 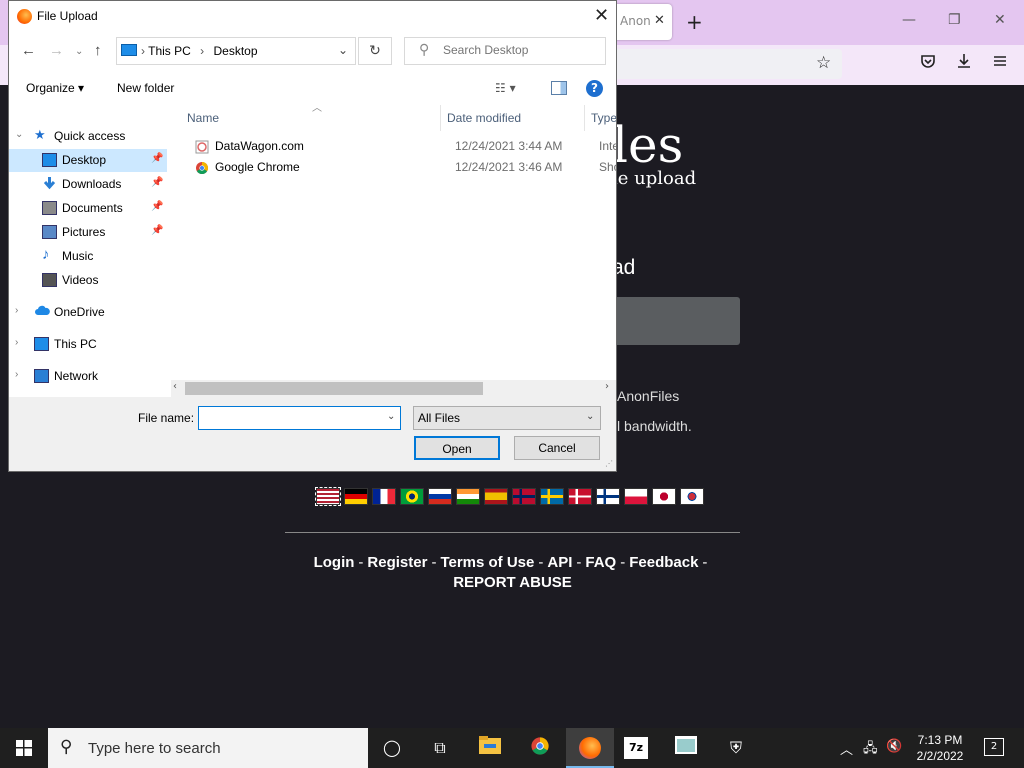 I want to click on search-box: ⚲, so click(x=505, y=51).